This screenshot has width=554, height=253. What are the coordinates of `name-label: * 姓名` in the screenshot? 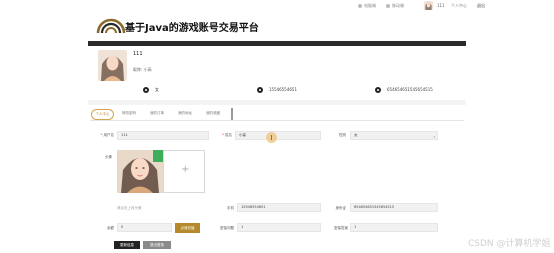 It's located at (227, 135).